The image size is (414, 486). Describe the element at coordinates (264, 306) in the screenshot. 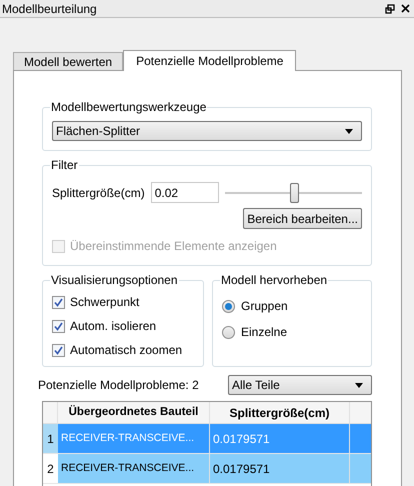

I see `radio-label: Gruppen` at that location.